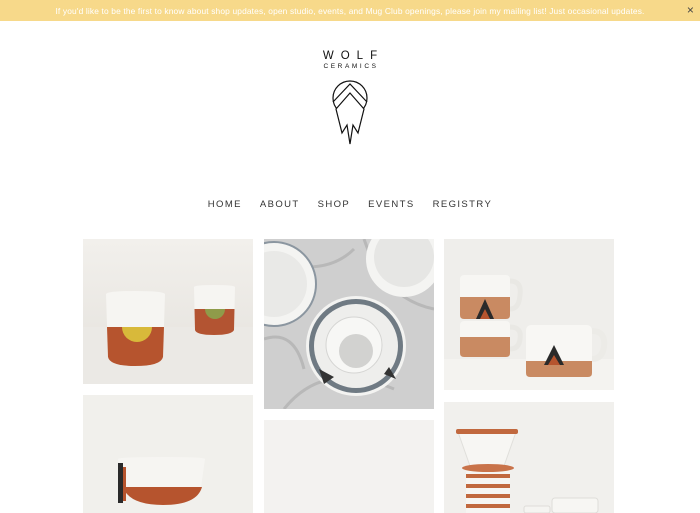 Image resolution: width=700 pixels, height=513 pixels. What do you see at coordinates (351, 66) in the screenshot?
I see `logo-subtitle: CERAMICS` at bounding box center [351, 66].